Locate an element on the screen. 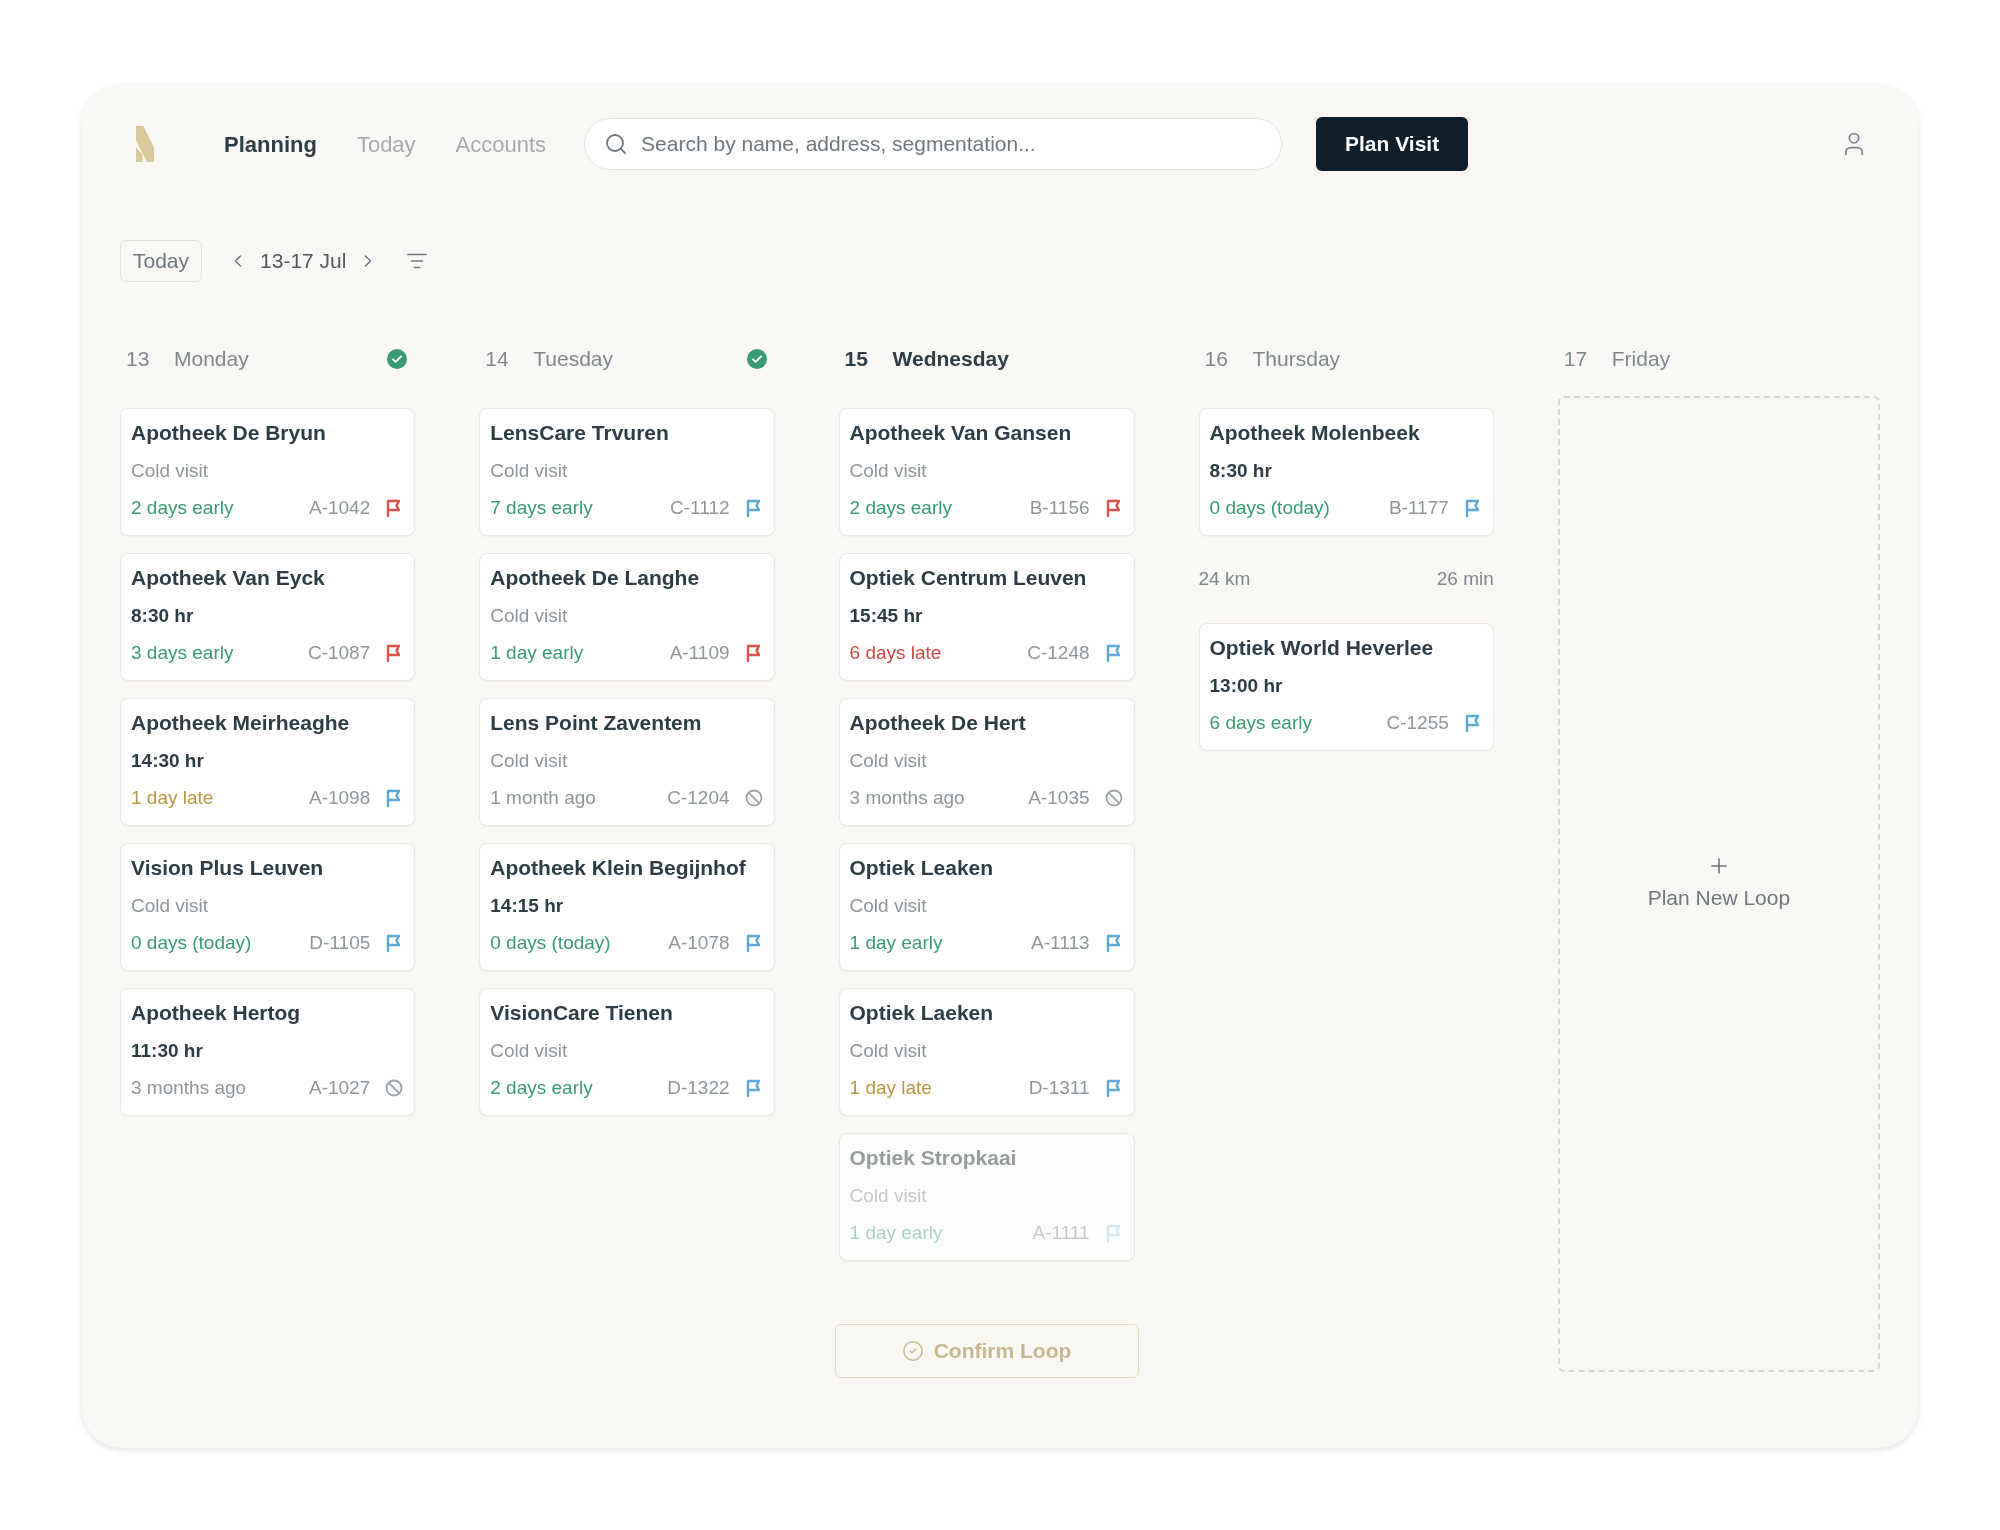 The height and width of the screenshot is (1530, 2000). account-name: Lens Point Zaventem is located at coordinates (596, 723).